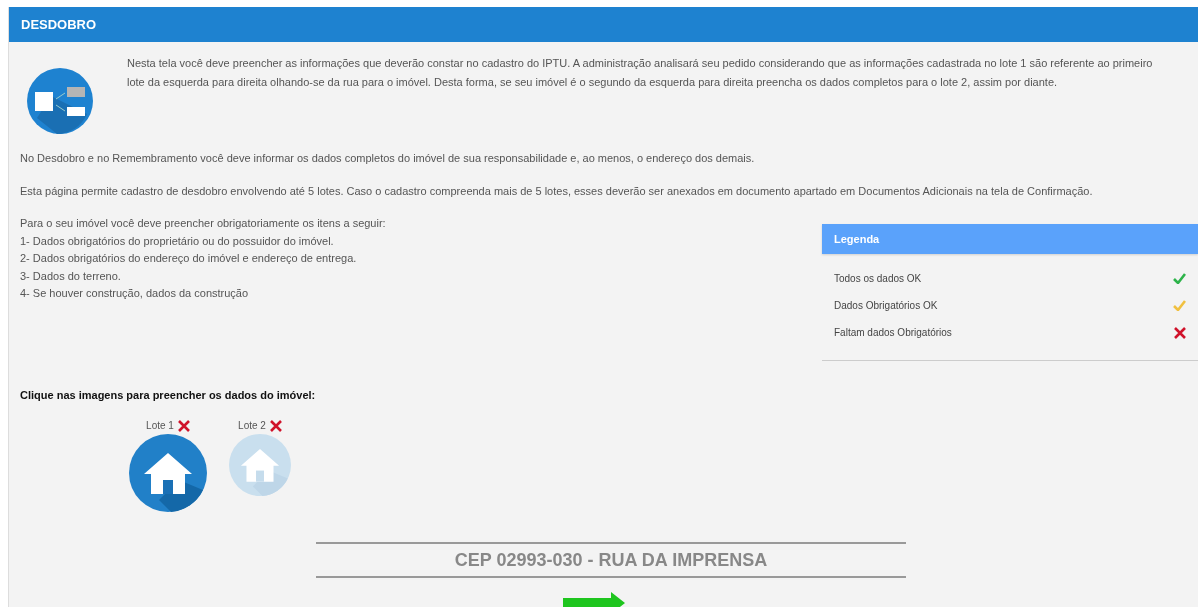 This screenshot has height=607, width=1198. What do you see at coordinates (135, 293) in the screenshot?
I see `requirement-text: 4- Se houver construção, dados da construção` at bounding box center [135, 293].